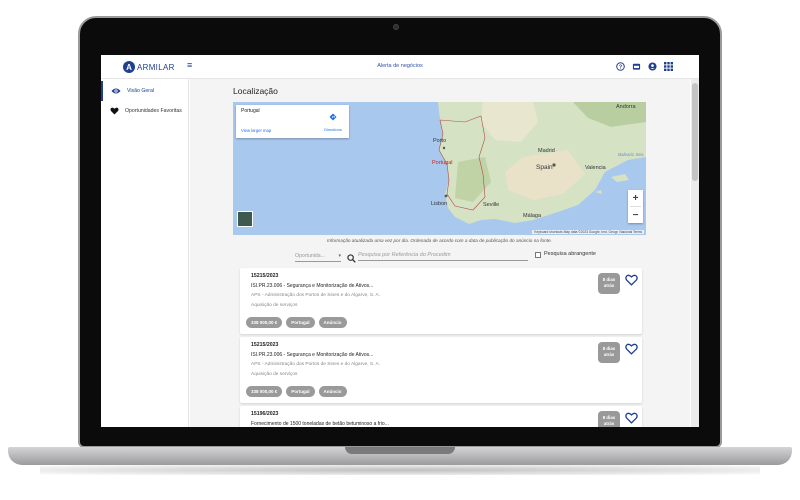 This screenshot has width=800, height=500. Describe the element at coordinates (695, 132) in the screenshot. I see `scroll-thumb` at that location.